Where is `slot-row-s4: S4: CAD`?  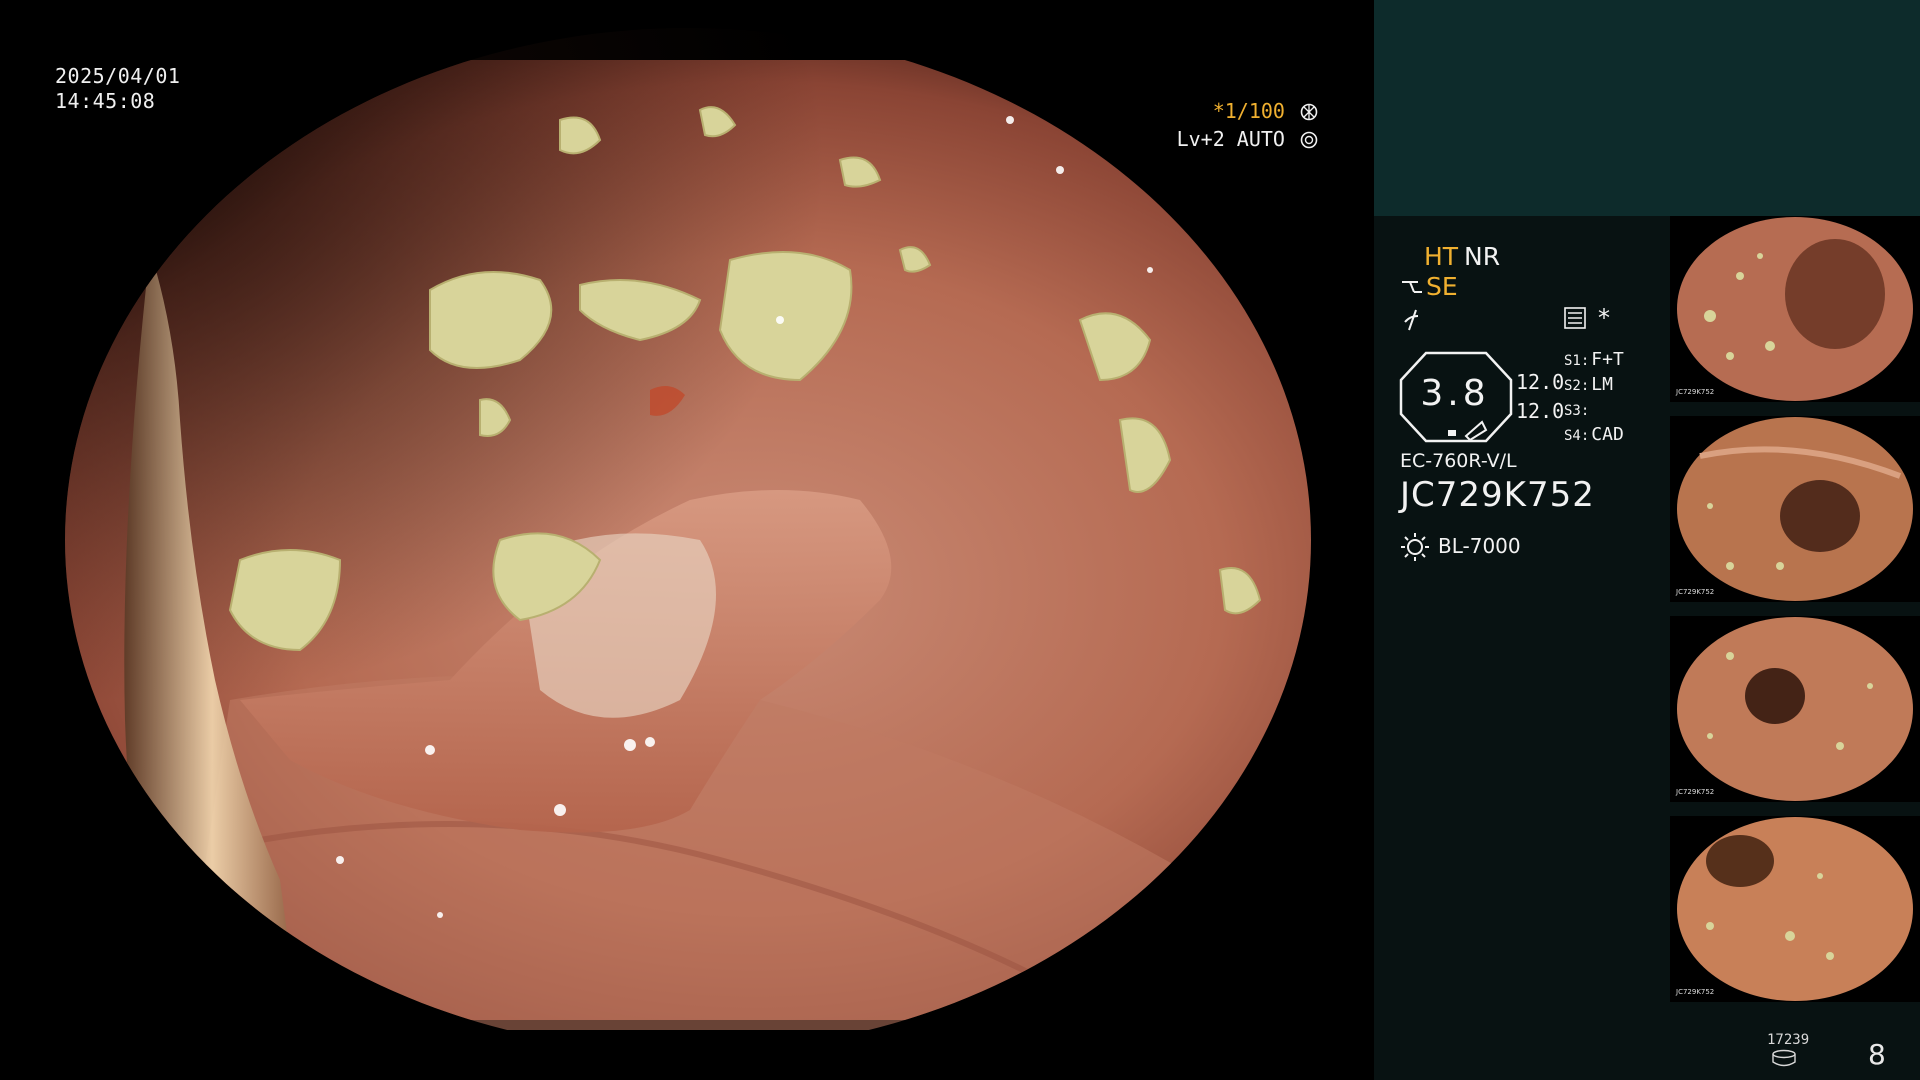 slot-row-s4: S4: CAD is located at coordinates (1594, 434).